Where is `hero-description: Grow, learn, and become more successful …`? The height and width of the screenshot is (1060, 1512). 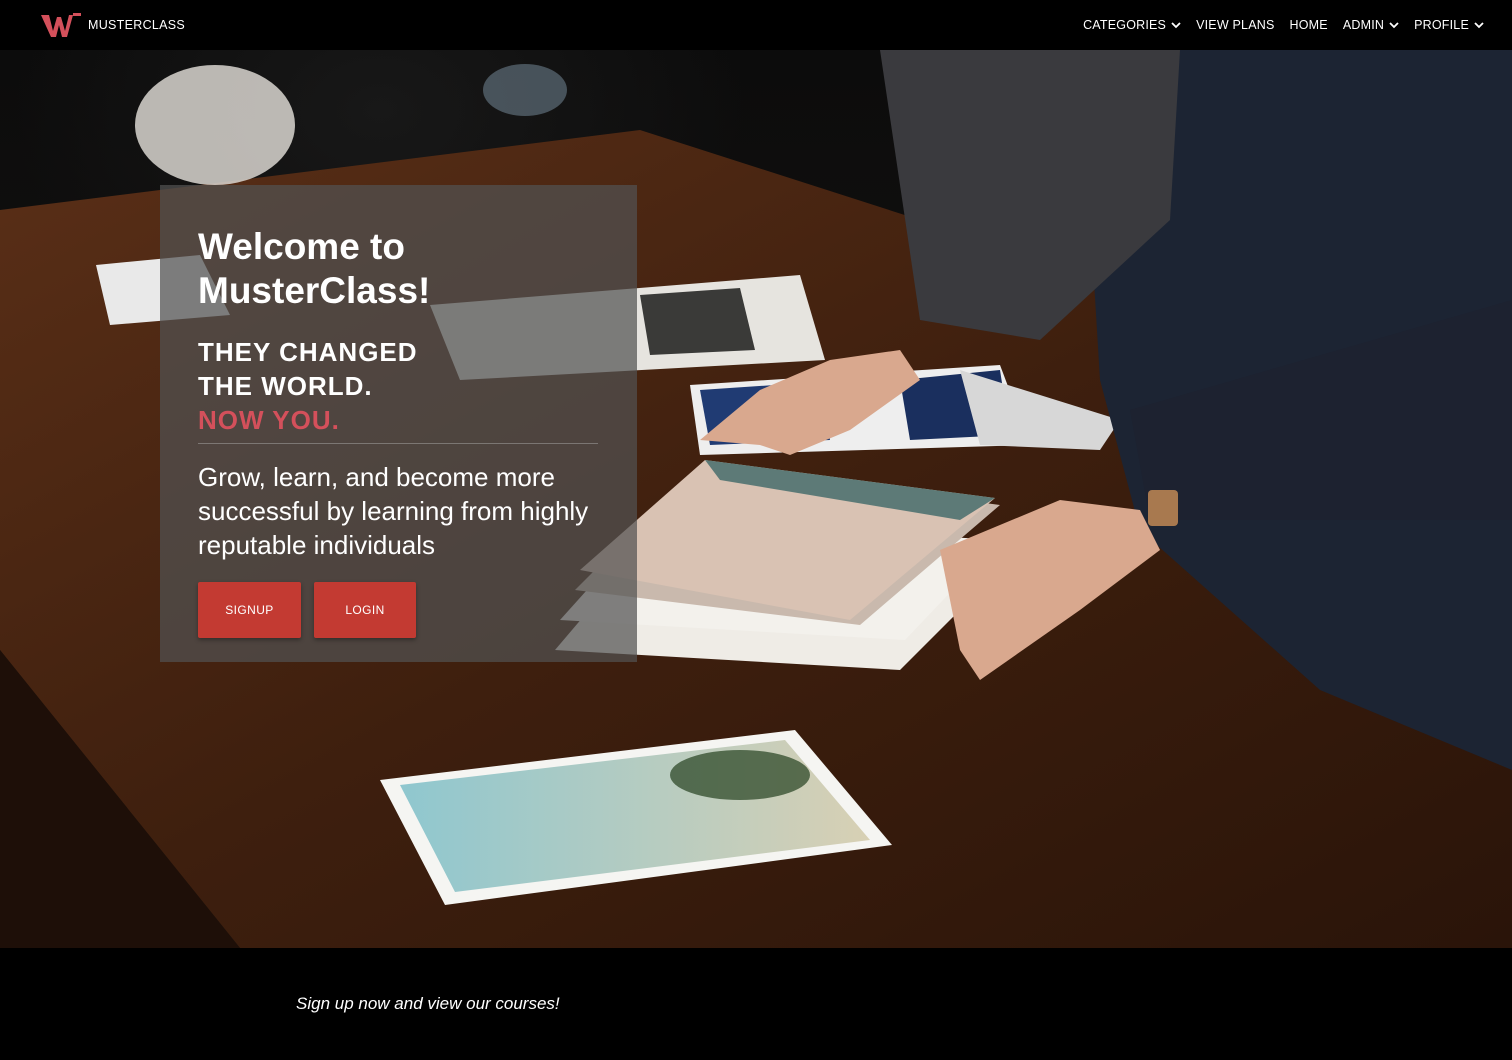
hero-description: Grow, learn, and become more successful … is located at coordinates (393, 511).